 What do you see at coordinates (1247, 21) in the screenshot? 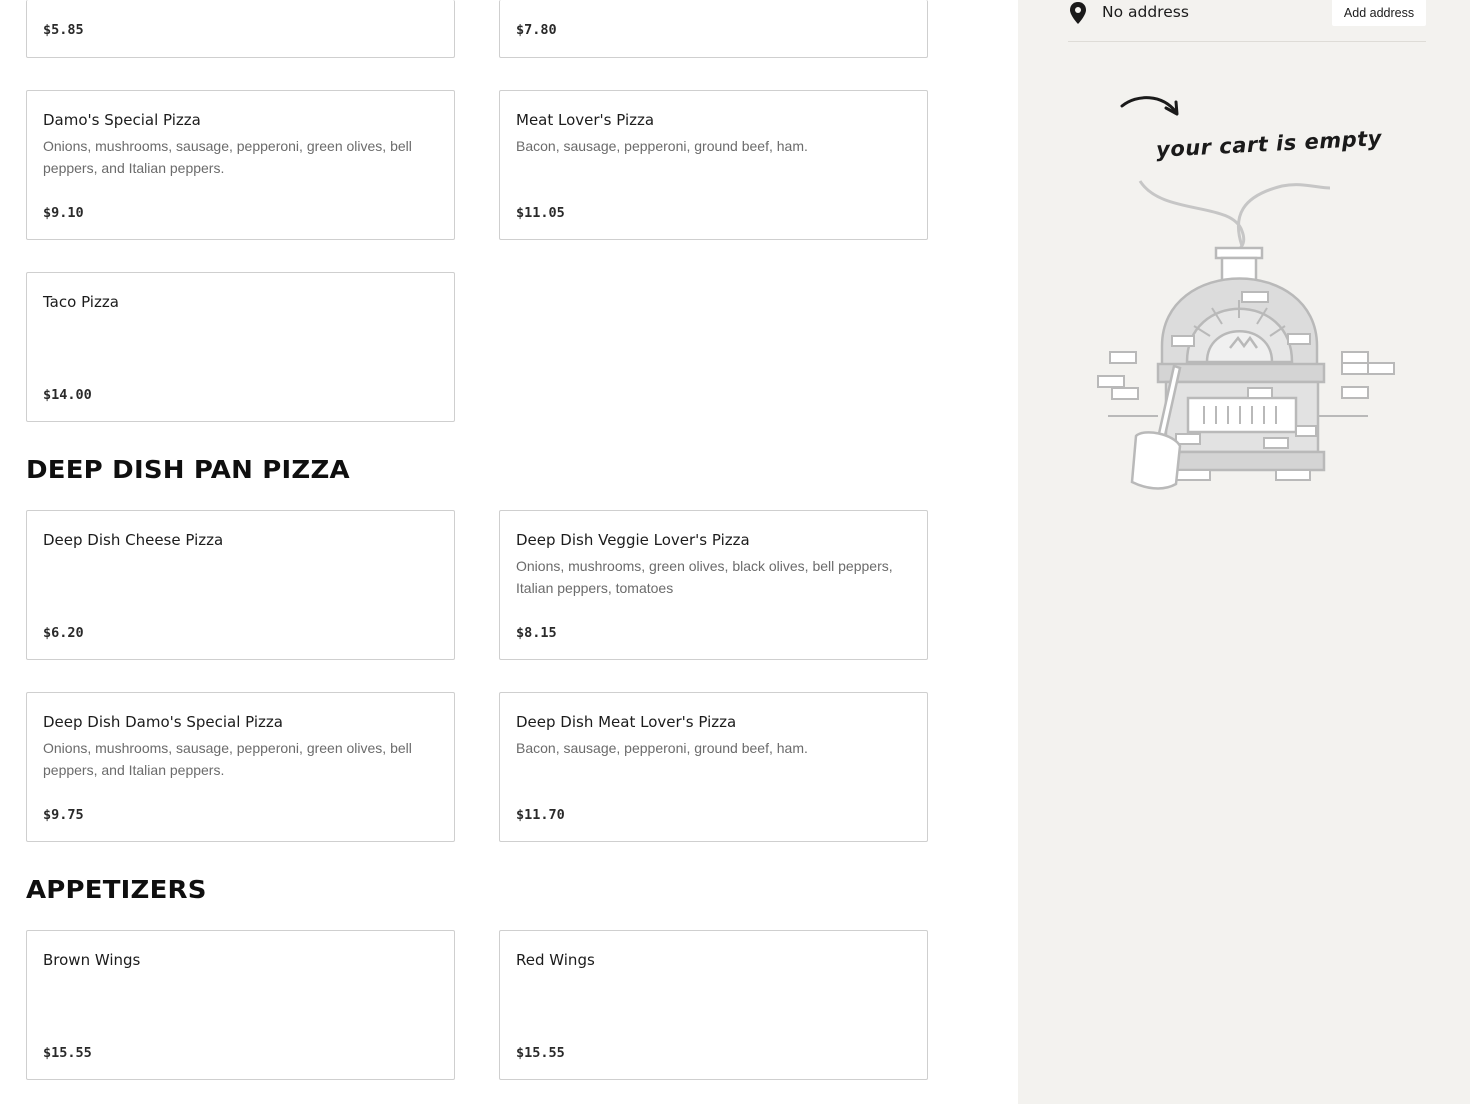
I see `address-row: No address Add address` at bounding box center [1247, 21].